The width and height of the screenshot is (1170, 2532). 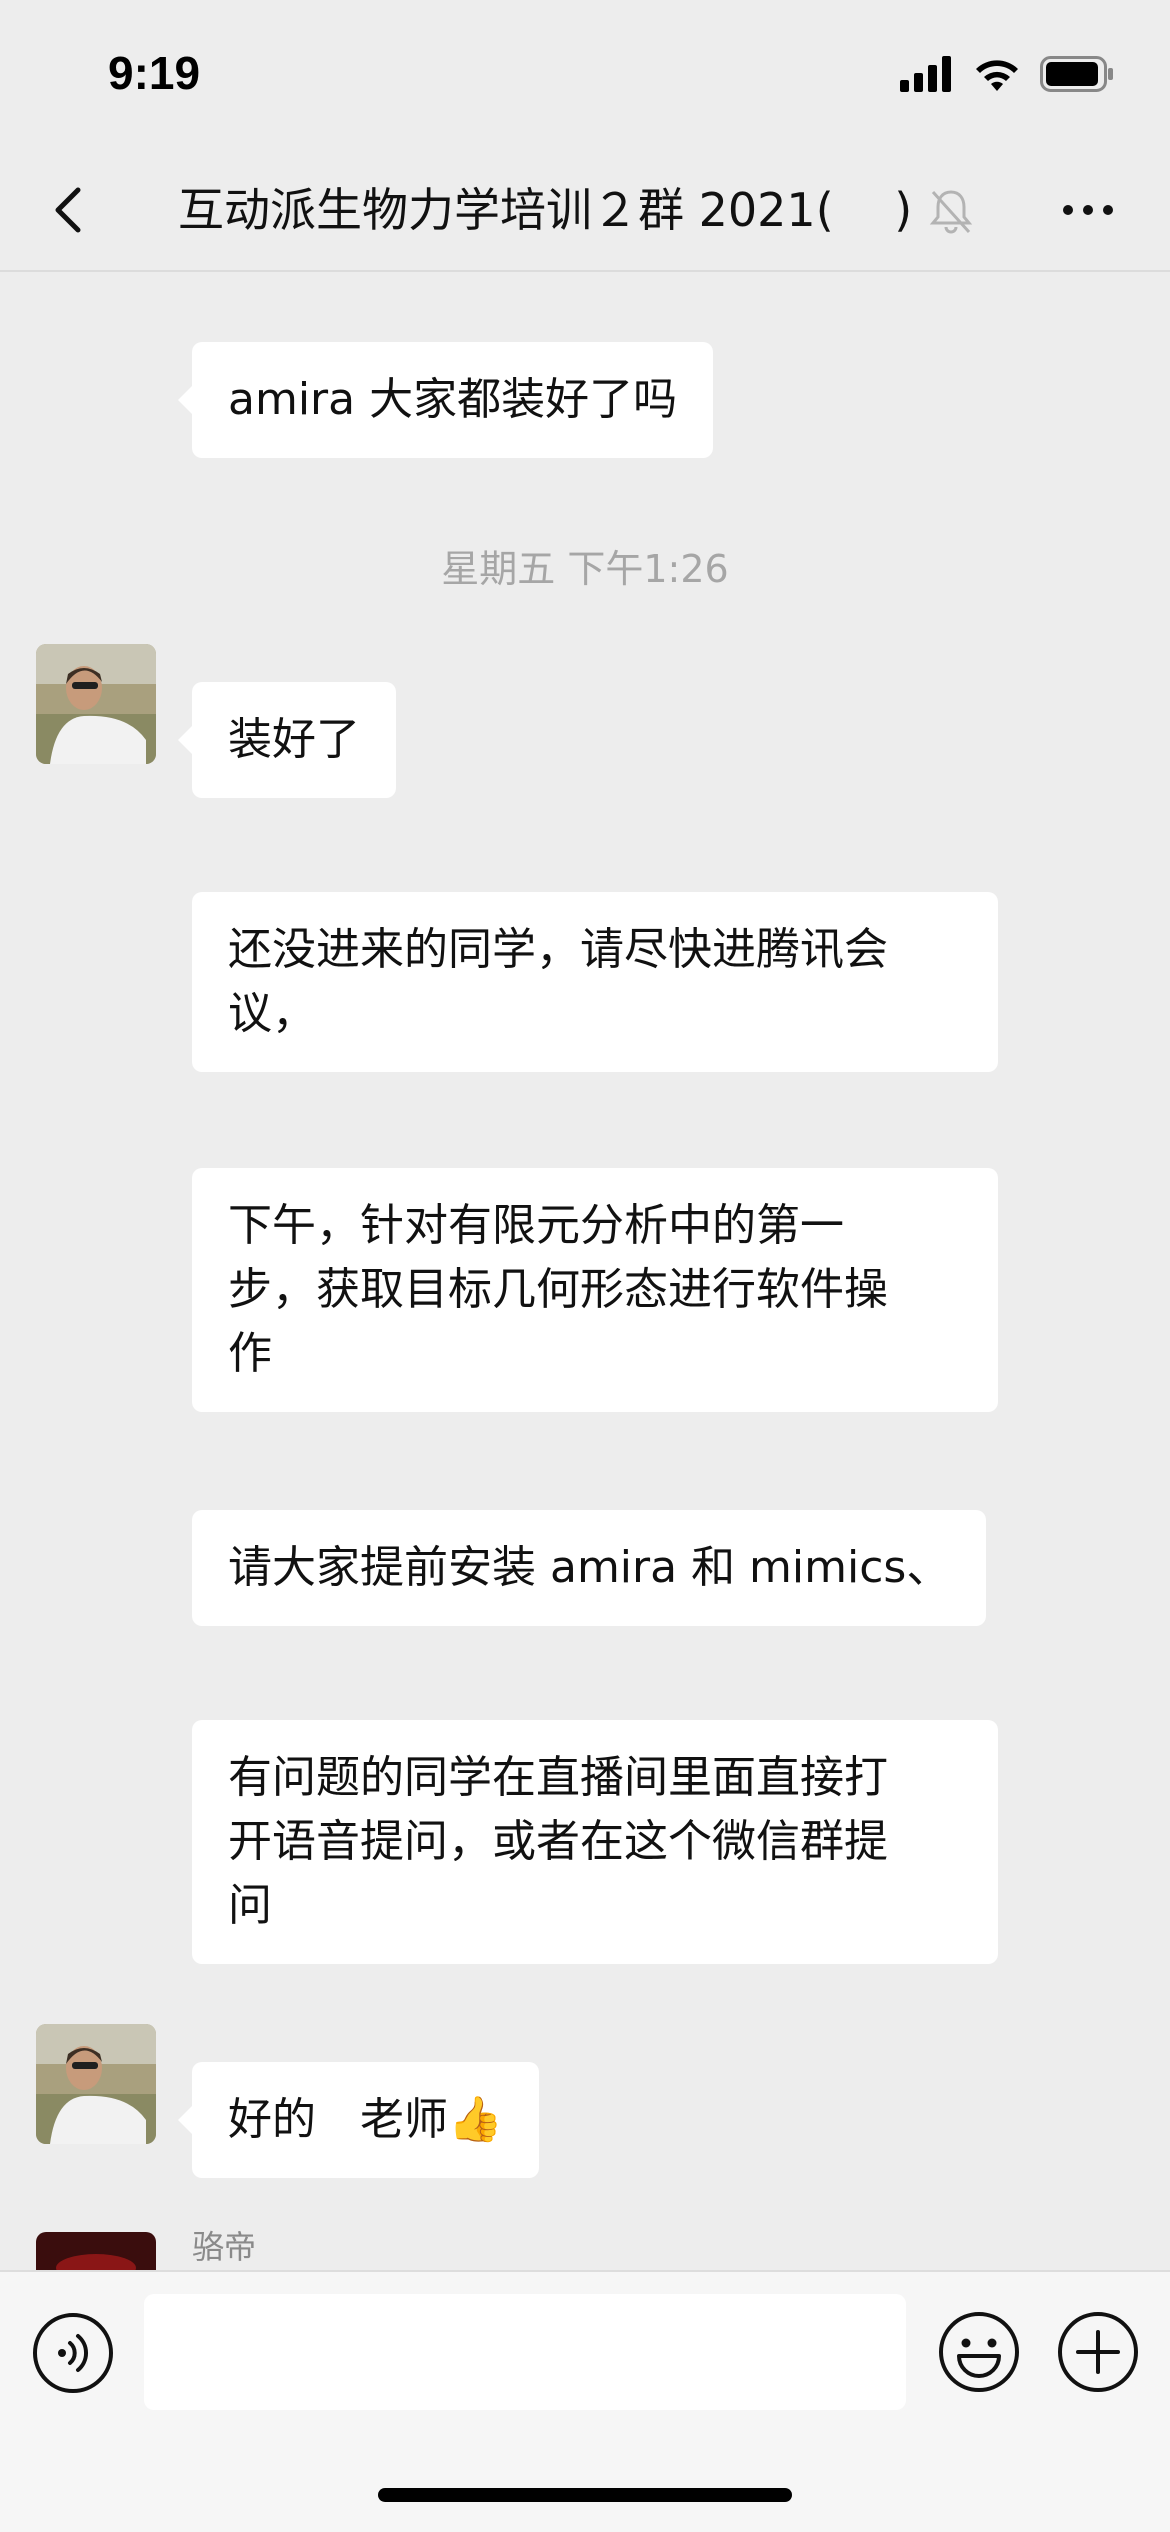 I want to click on message-text: amira 大家都装好了吗, so click(x=453, y=399).